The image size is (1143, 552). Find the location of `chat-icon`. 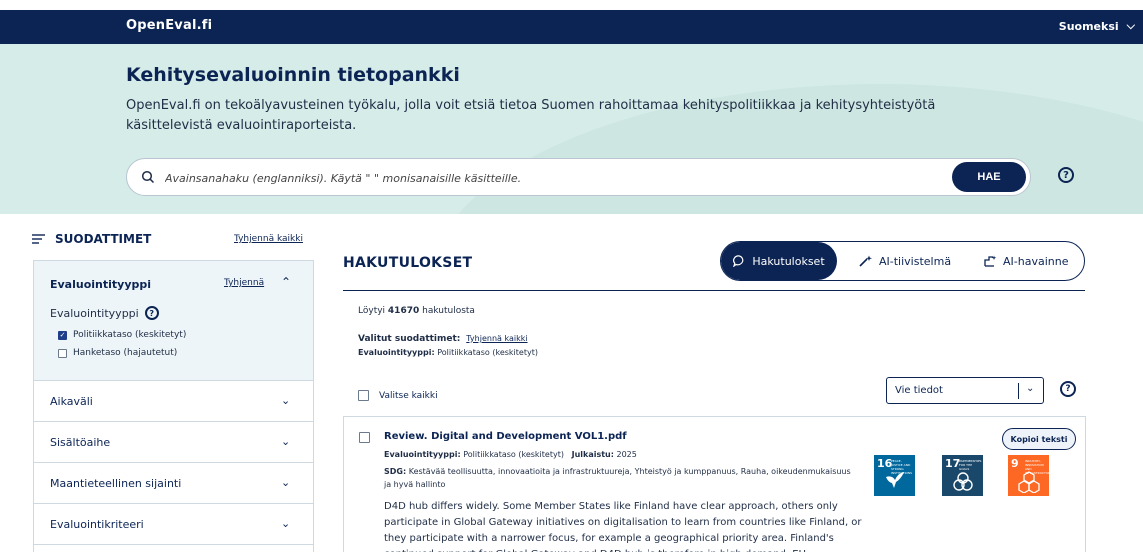

chat-icon is located at coordinates (738, 261).